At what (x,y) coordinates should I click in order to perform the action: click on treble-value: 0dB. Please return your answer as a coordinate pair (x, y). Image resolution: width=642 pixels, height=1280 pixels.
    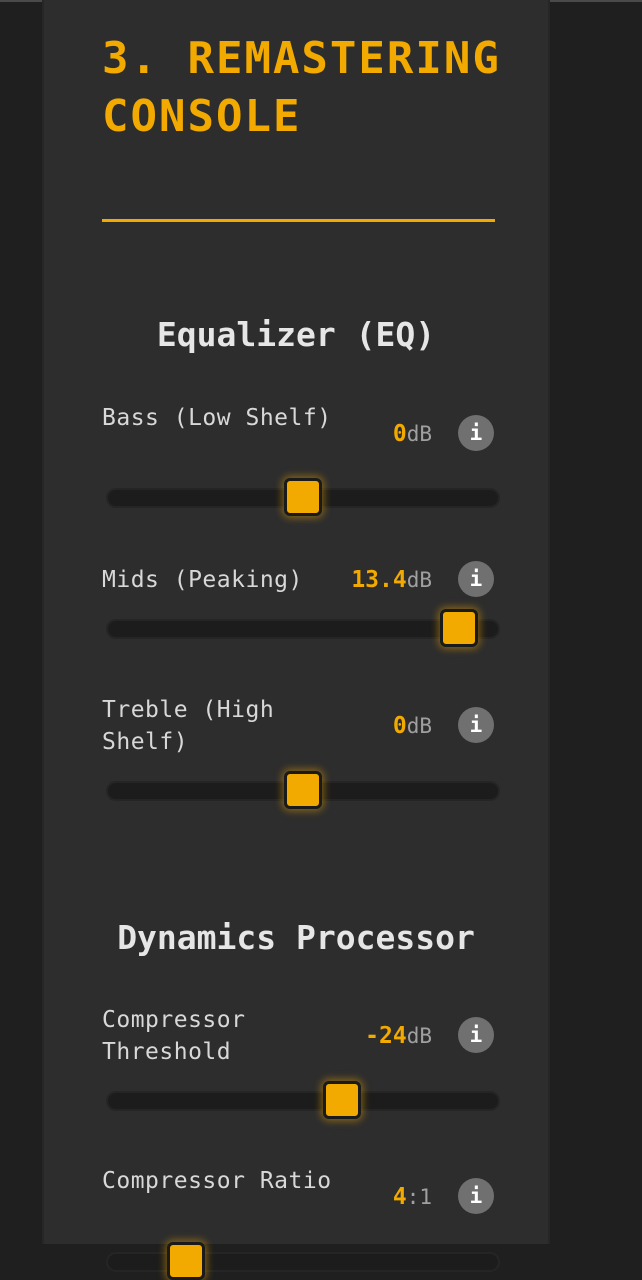
    Looking at the image, I should click on (332, 726).